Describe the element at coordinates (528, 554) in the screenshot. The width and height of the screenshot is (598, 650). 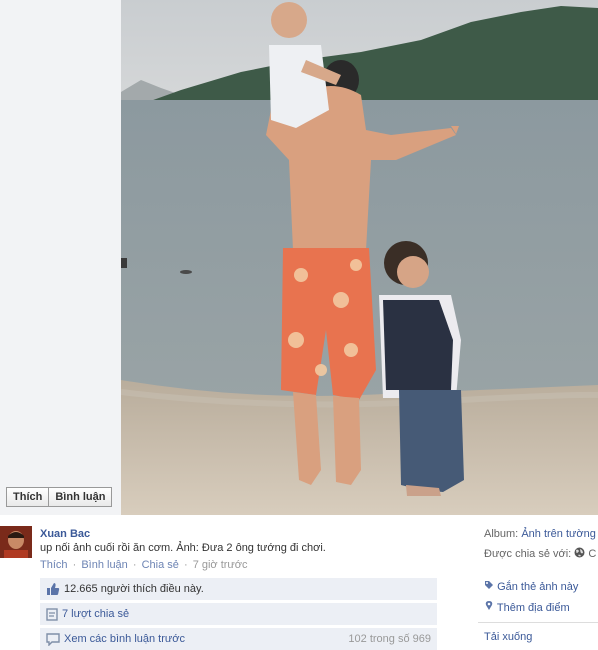
I see `shared-with-label: Được chia sẻ với:` at that location.